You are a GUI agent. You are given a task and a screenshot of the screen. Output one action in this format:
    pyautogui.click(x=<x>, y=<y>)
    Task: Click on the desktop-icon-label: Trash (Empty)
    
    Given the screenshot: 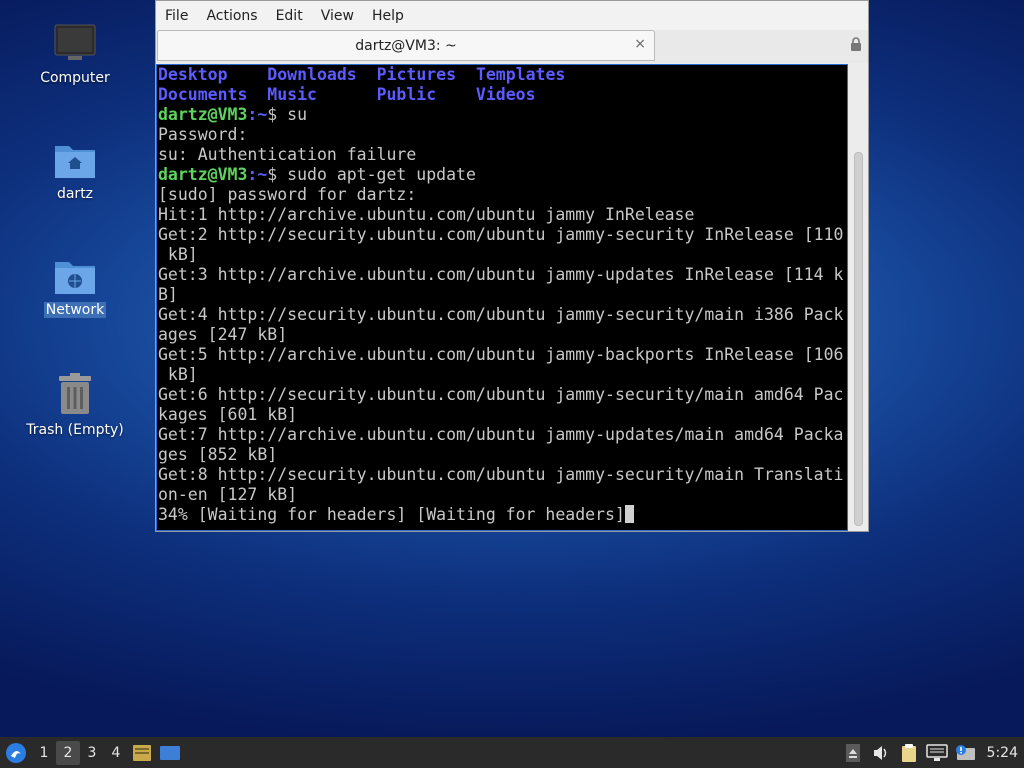 What is the action you would take?
    pyautogui.click(x=75, y=430)
    